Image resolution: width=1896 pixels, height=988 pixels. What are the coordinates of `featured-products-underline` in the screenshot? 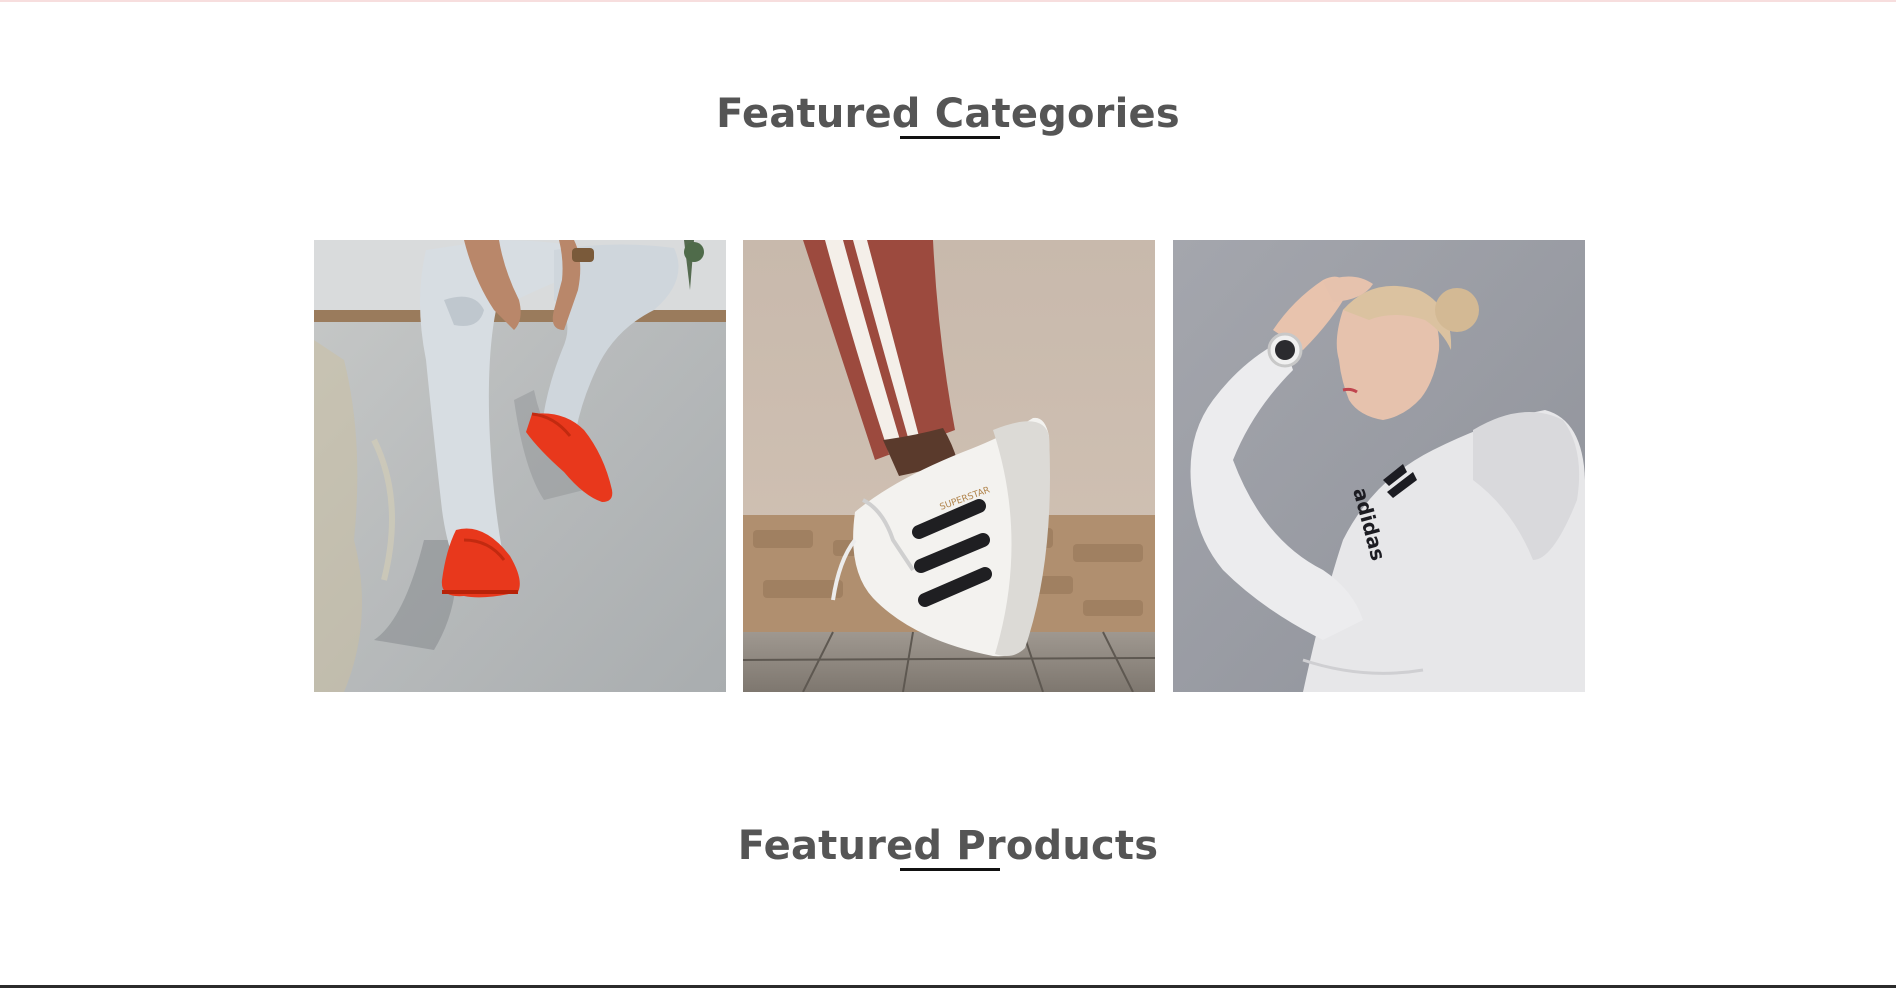 It's located at (950, 869).